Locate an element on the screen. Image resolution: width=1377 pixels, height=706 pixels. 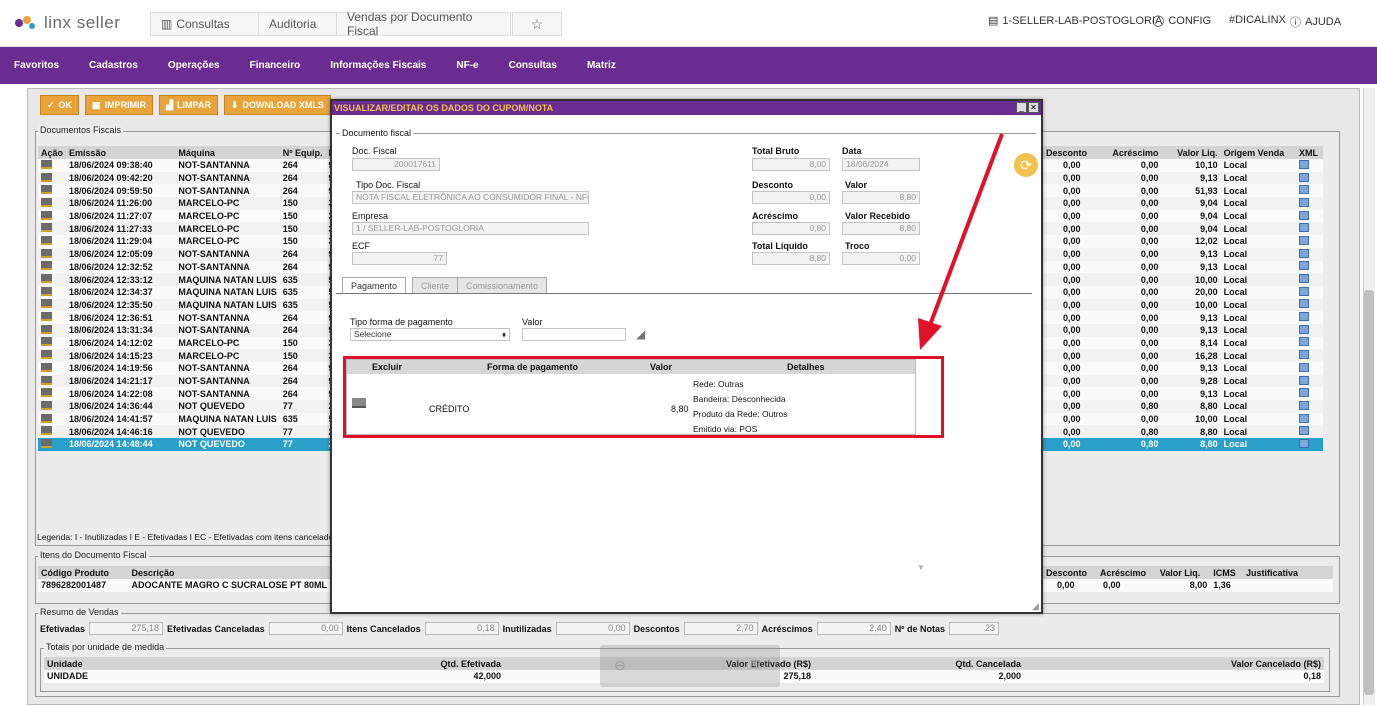
col-equip: Nº Equip. is located at coordinates (302, 152).